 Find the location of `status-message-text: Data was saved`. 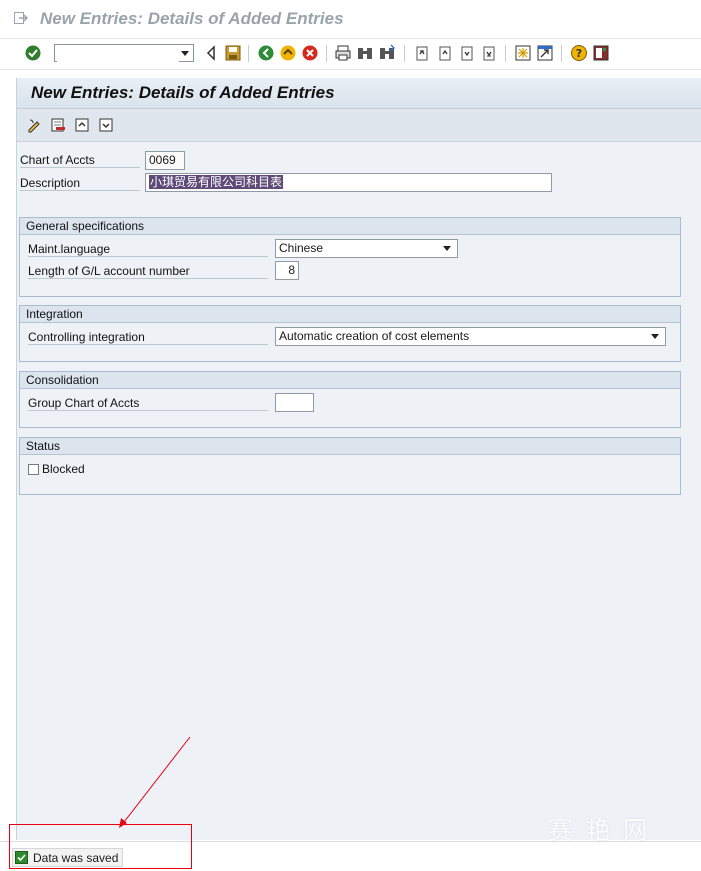

status-message-text: Data was saved is located at coordinates (76, 857).